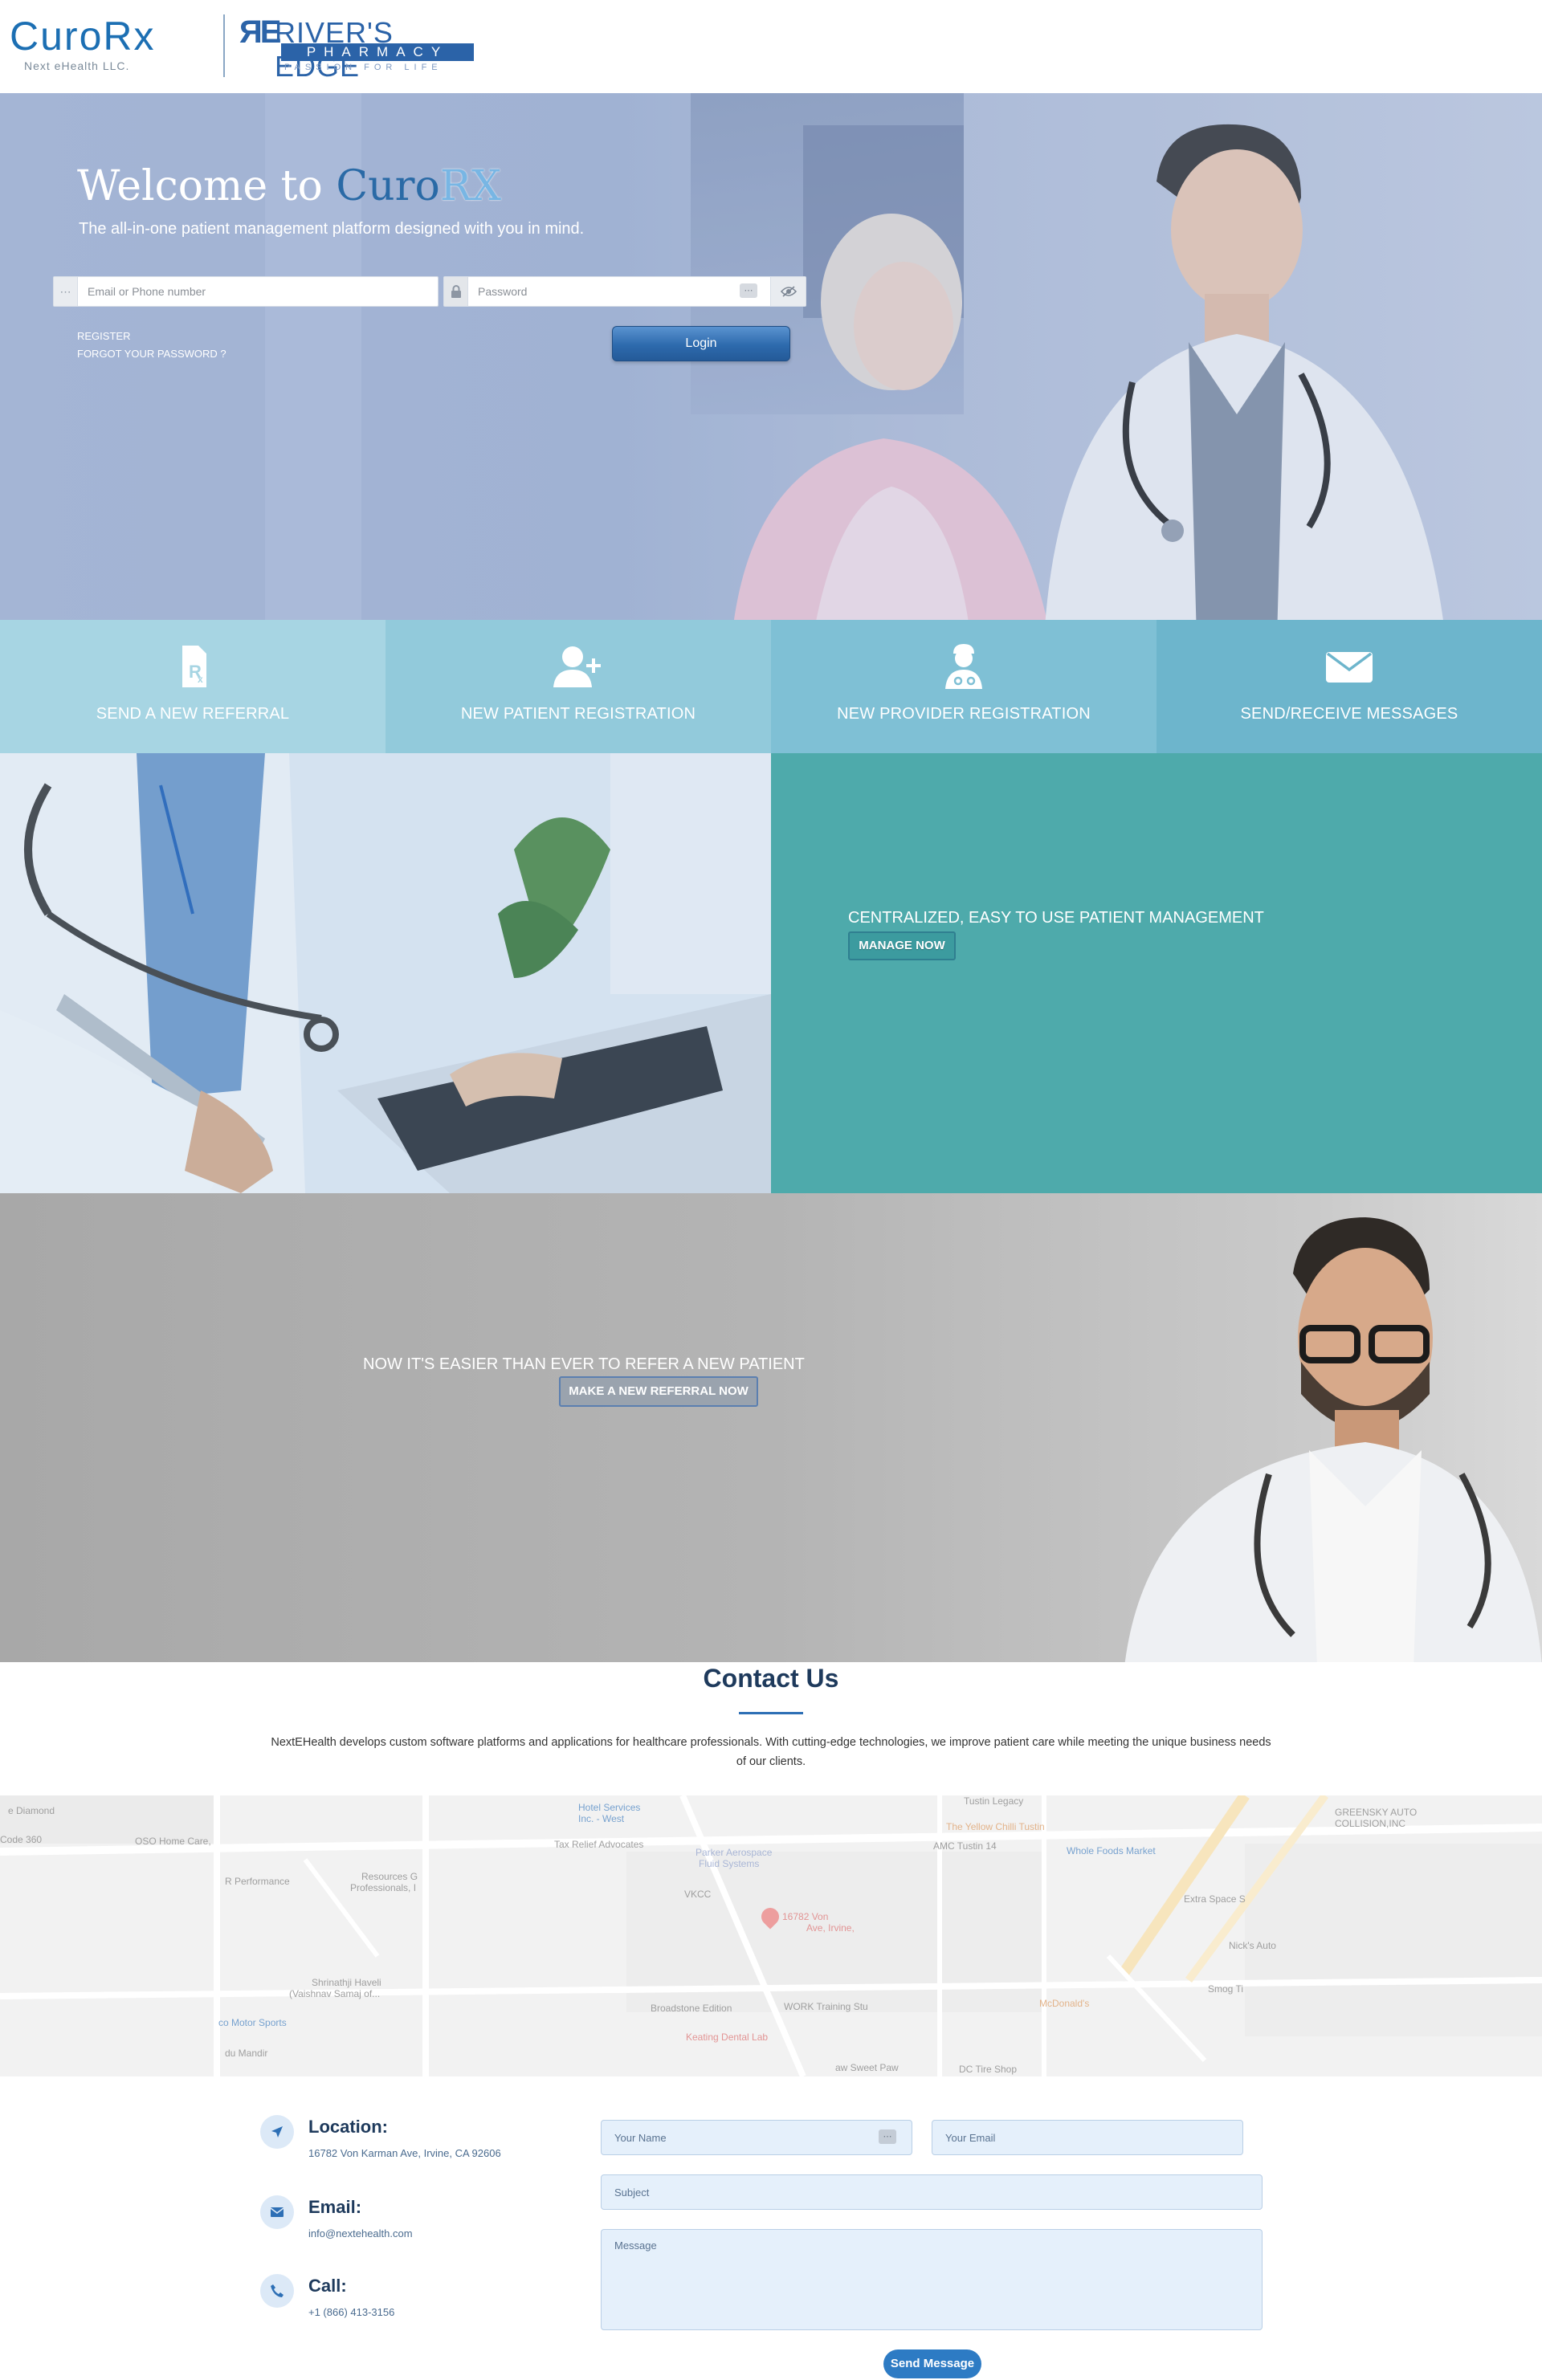  I want to click on make-referral-button: MAKE A NEW REFERRAL NOW, so click(658, 1392).